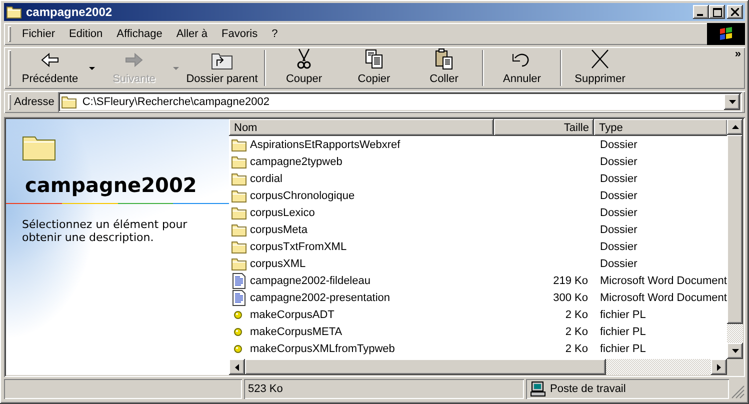  What do you see at coordinates (322, 348) in the screenshot?
I see `file-name: makeCorpusXMLfromTypweb` at bounding box center [322, 348].